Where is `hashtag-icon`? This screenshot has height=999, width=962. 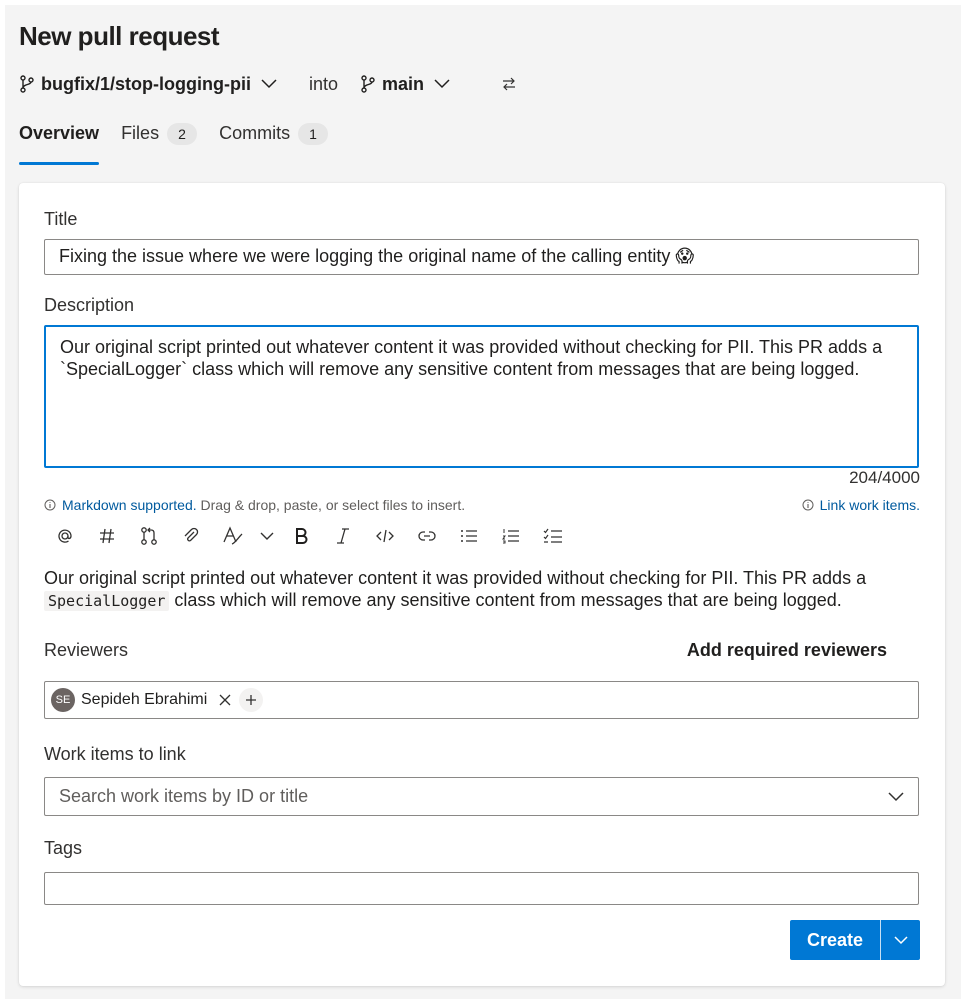
hashtag-icon is located at coordinates (107, 536).